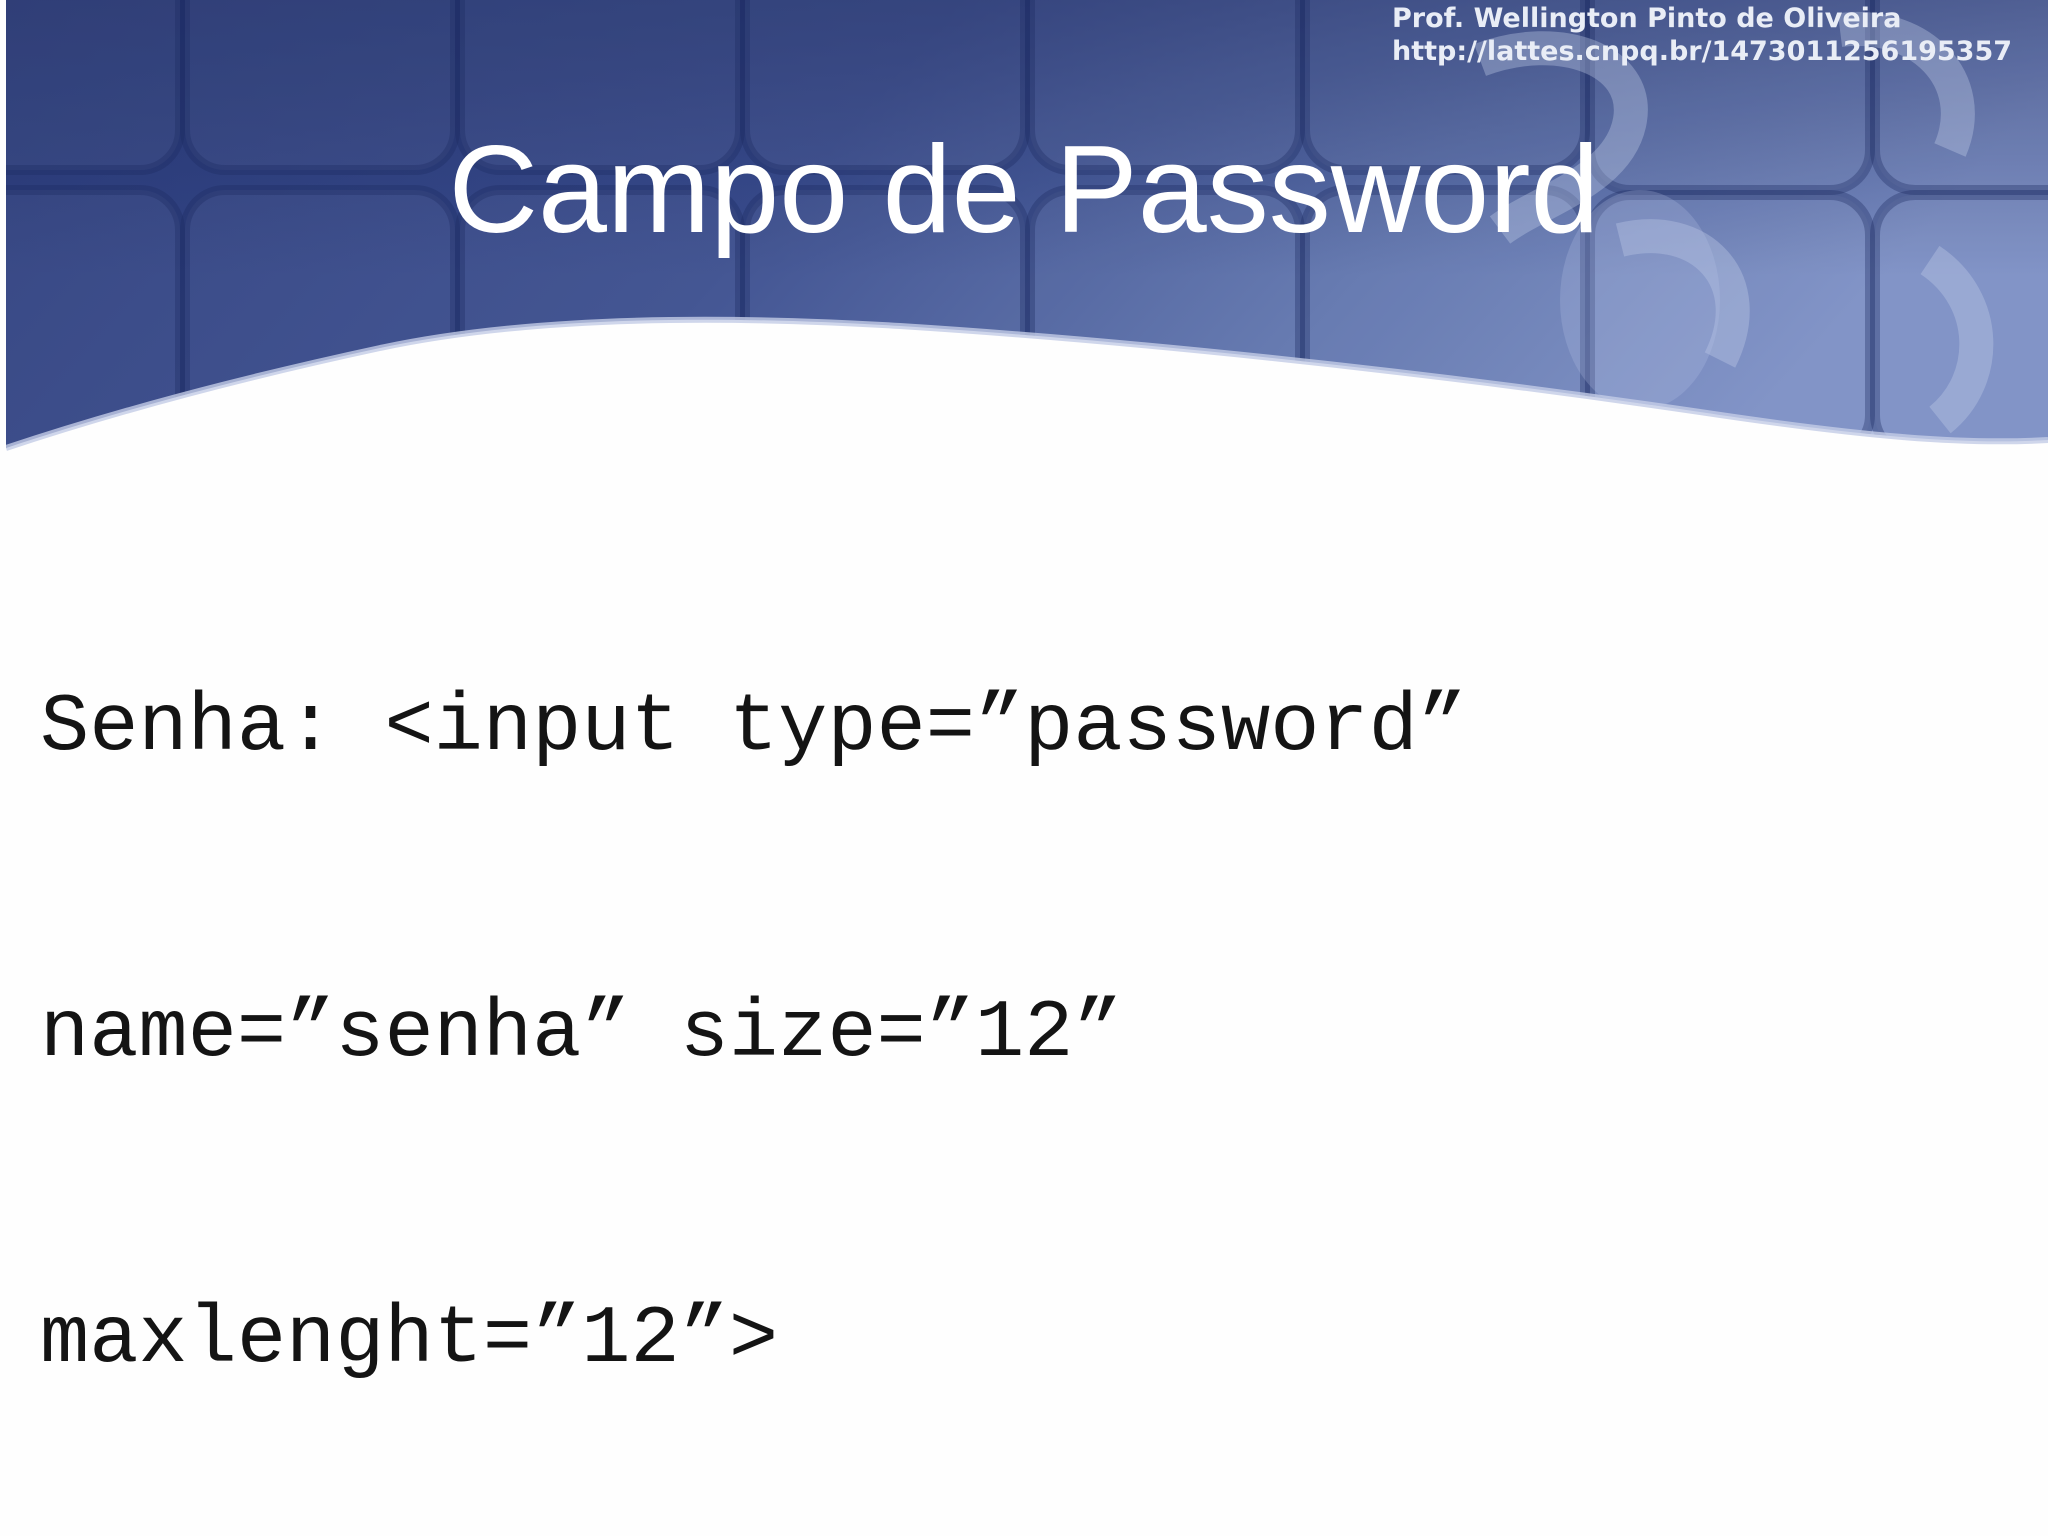 Image resolution: width=2048 pixels, height=1536 pixels. Describe the element at coordinates (409, 1339) in the screenshot. I see `code-line-3: maxlenght=”12”>` at that location.